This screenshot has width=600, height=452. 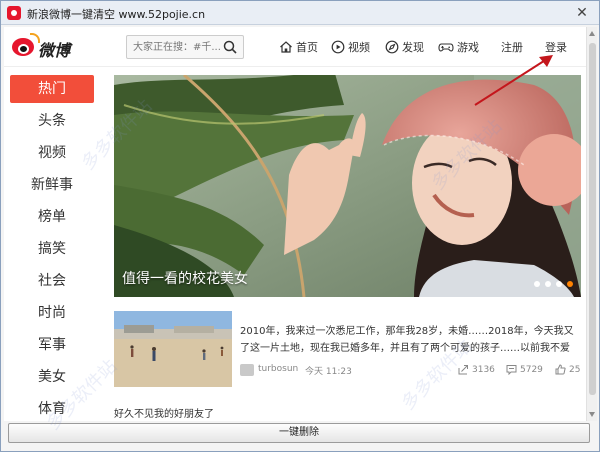 What do you see at coordinates (553, 284) in the screenshot?
I see `carousel-dots` at bounding box center [553, 284].